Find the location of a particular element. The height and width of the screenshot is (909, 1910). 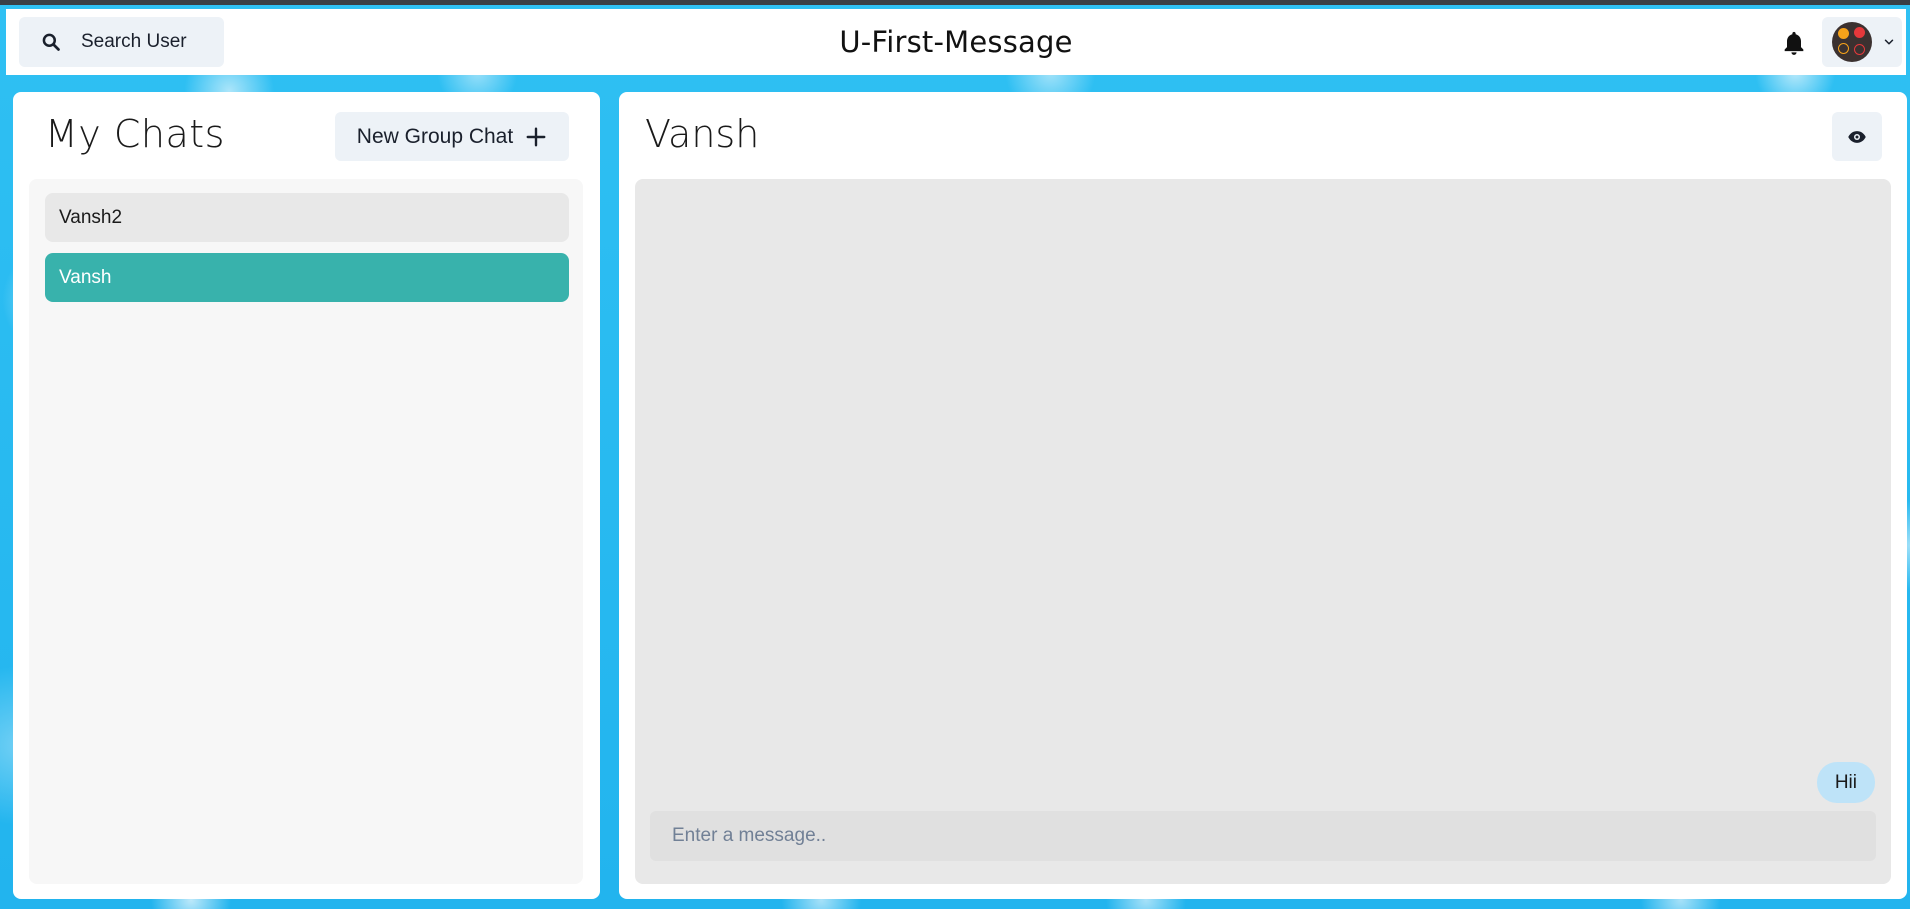

new-group-chat-button: New Group Chat is located at coordinates (452, 136).